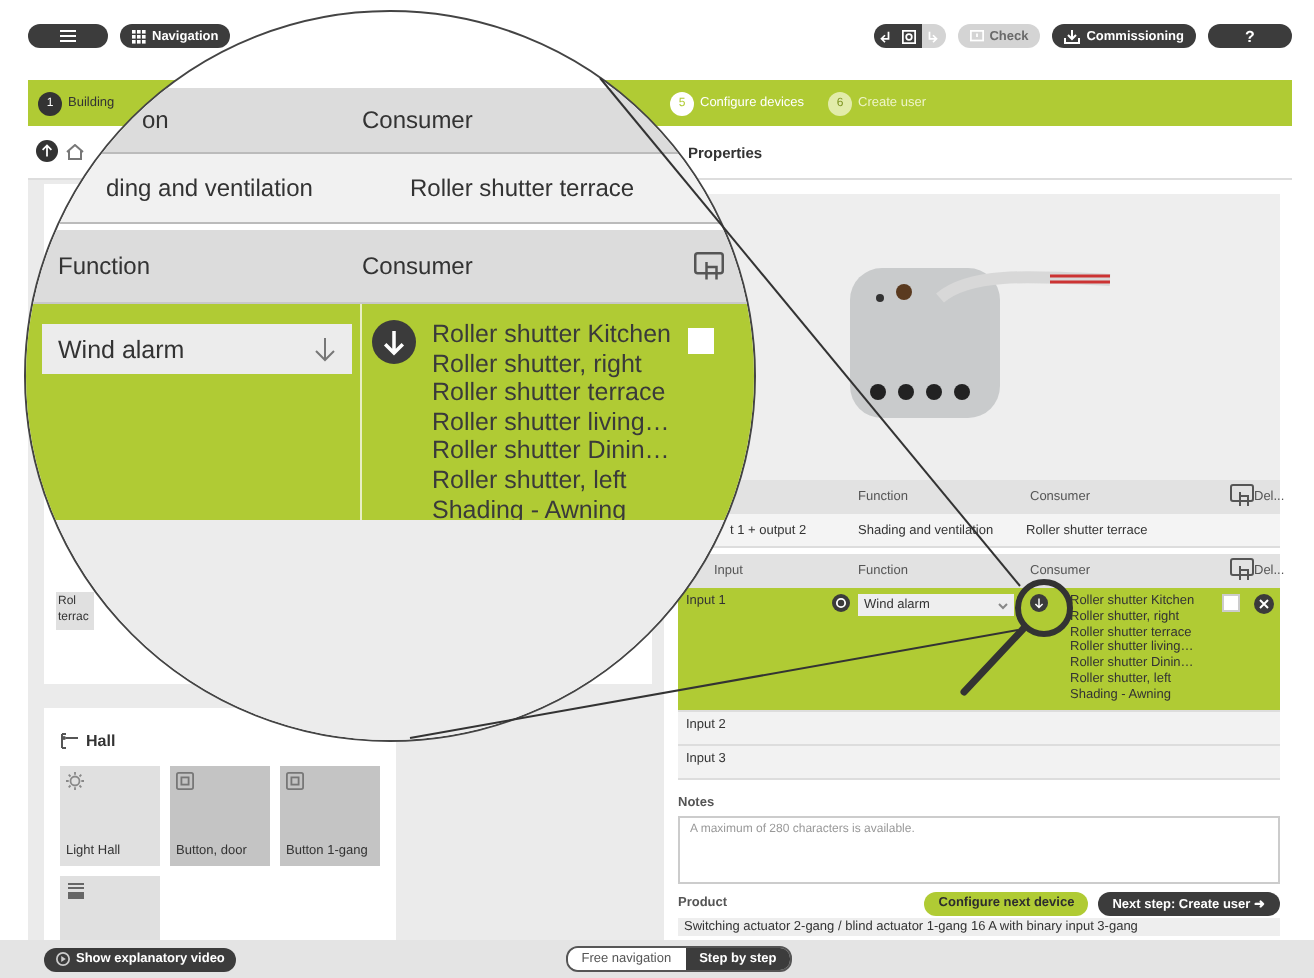  I want to click on up-button, so click(47, 152).